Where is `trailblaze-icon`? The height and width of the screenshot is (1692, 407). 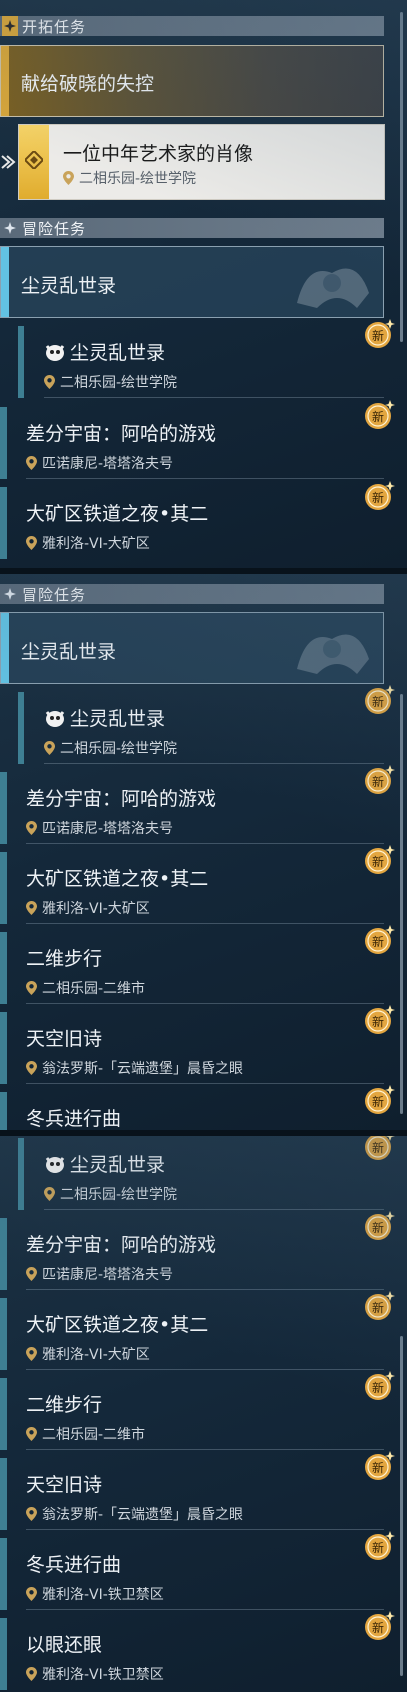
trailblaze-icon is located at coordinates (10, 26).